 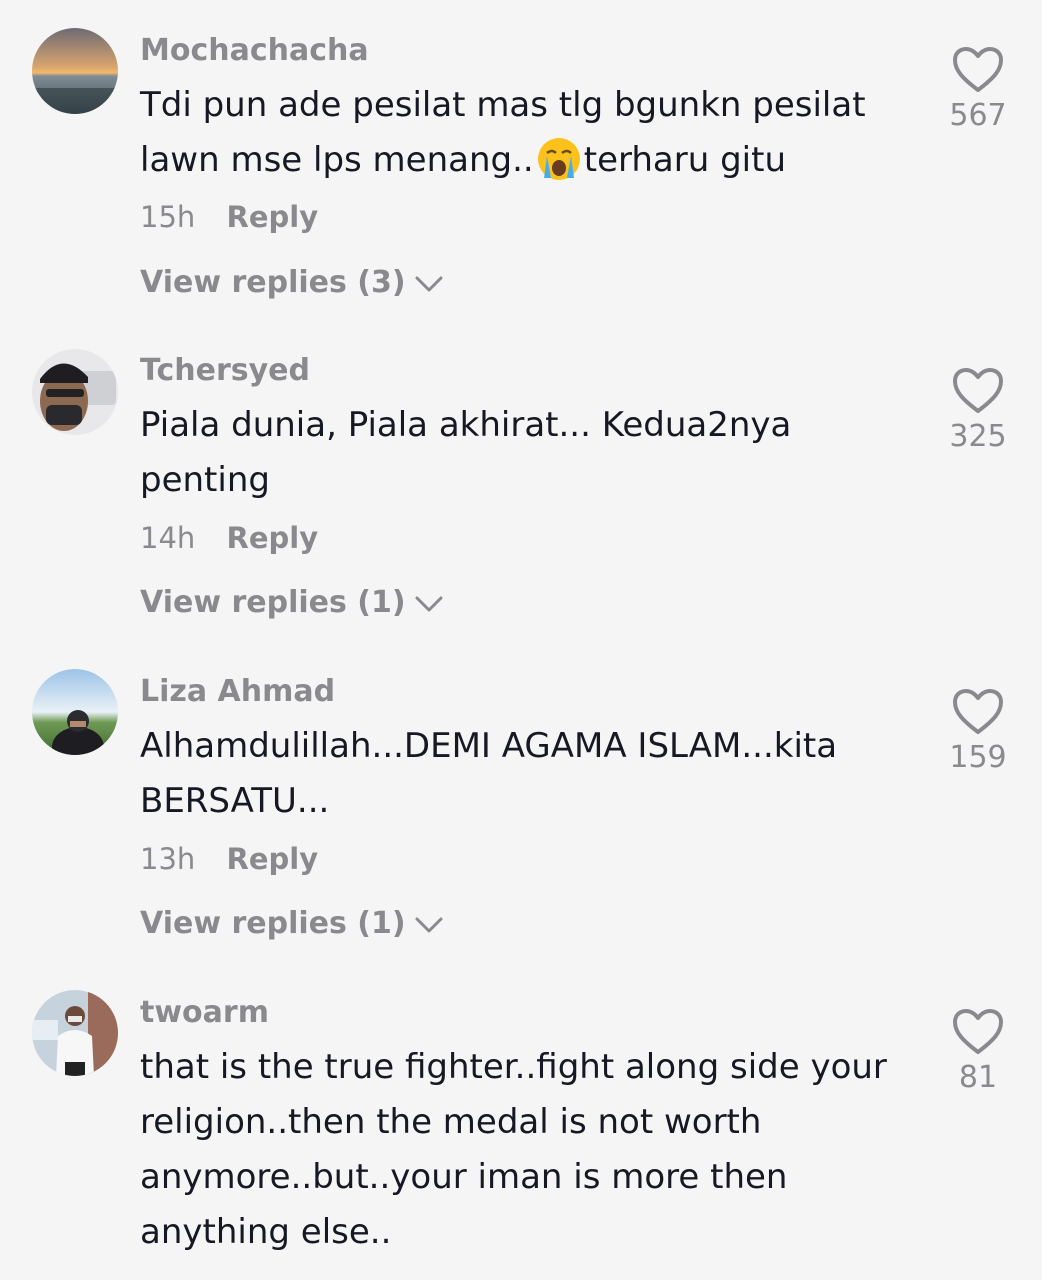 What do you see at coordinates (237, 691) in the screenshot?
I see `comment-username: Liza Ahmad` at bounding box center [237, 691].